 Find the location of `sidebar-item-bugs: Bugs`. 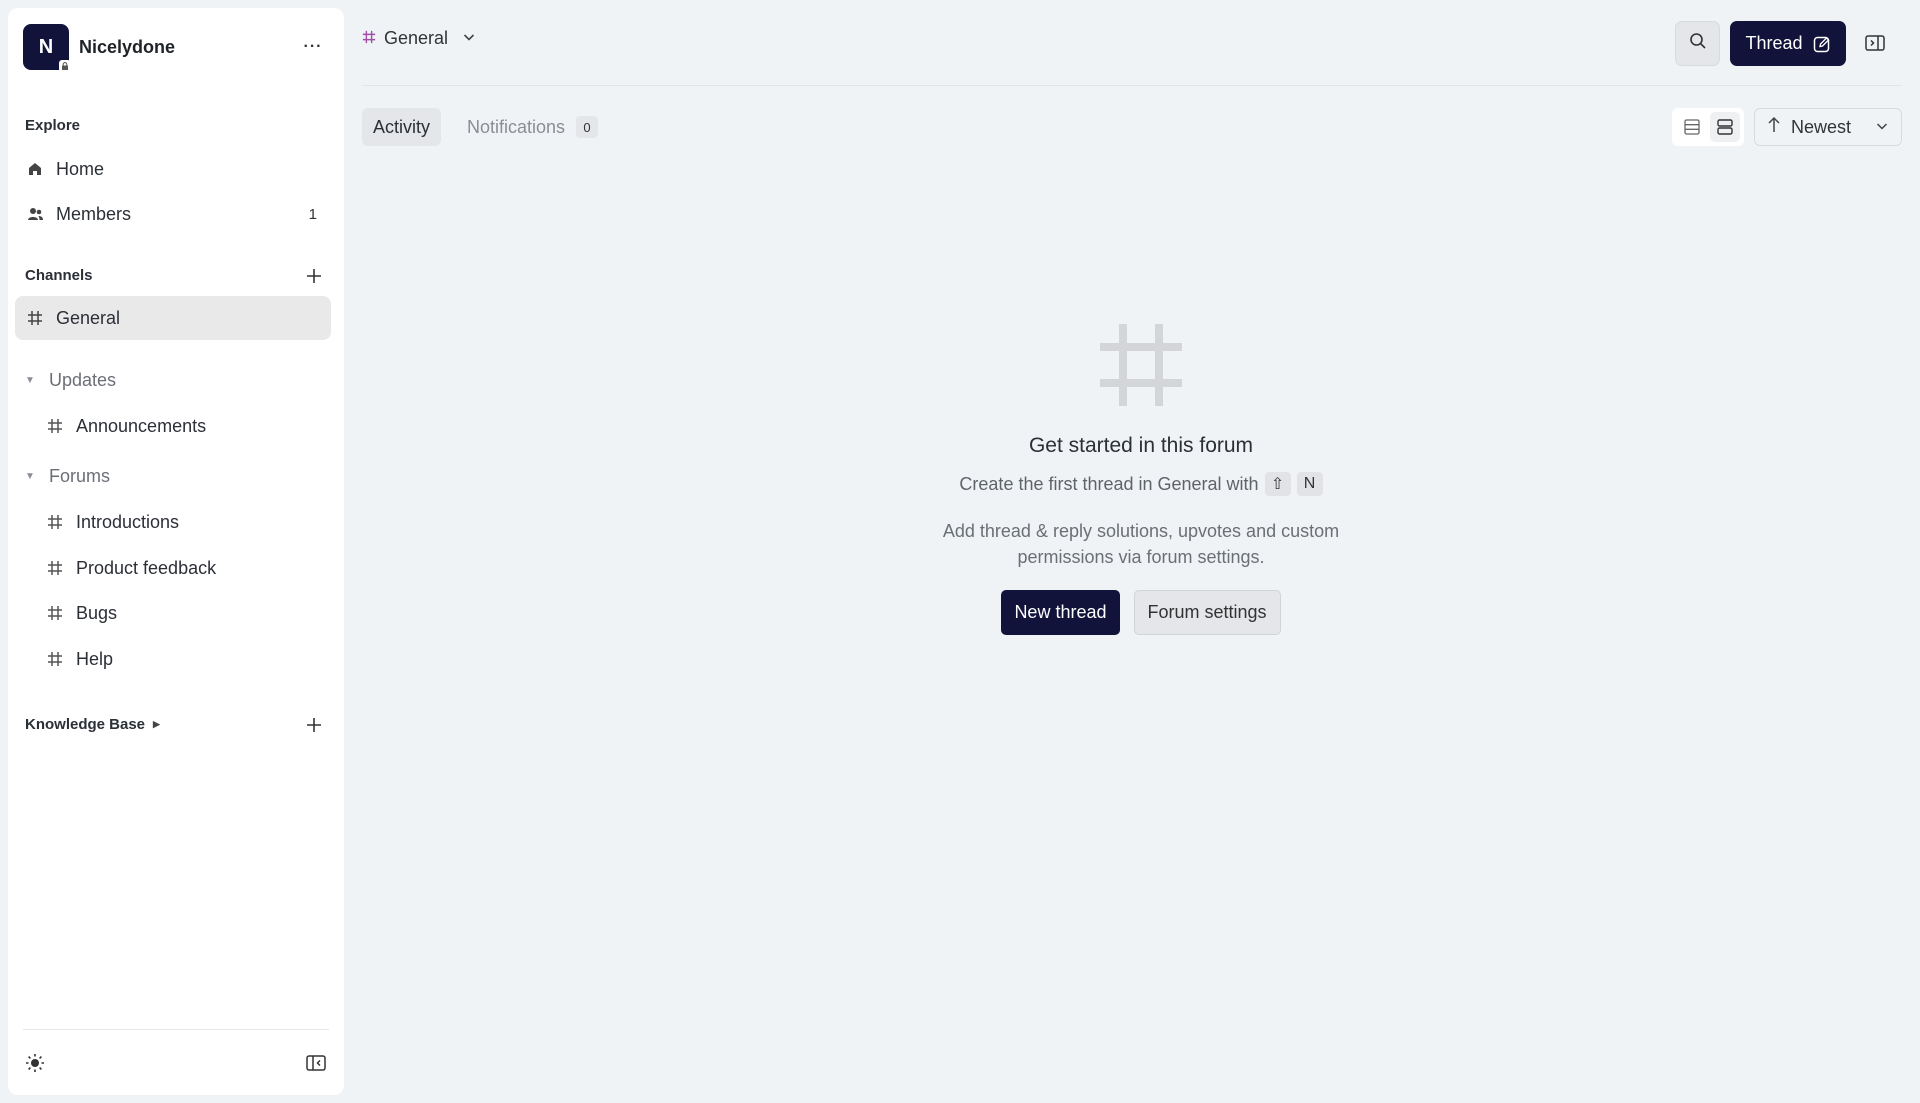

sidebar-item-bugs: Bugs is located at coordinates (173, 613).